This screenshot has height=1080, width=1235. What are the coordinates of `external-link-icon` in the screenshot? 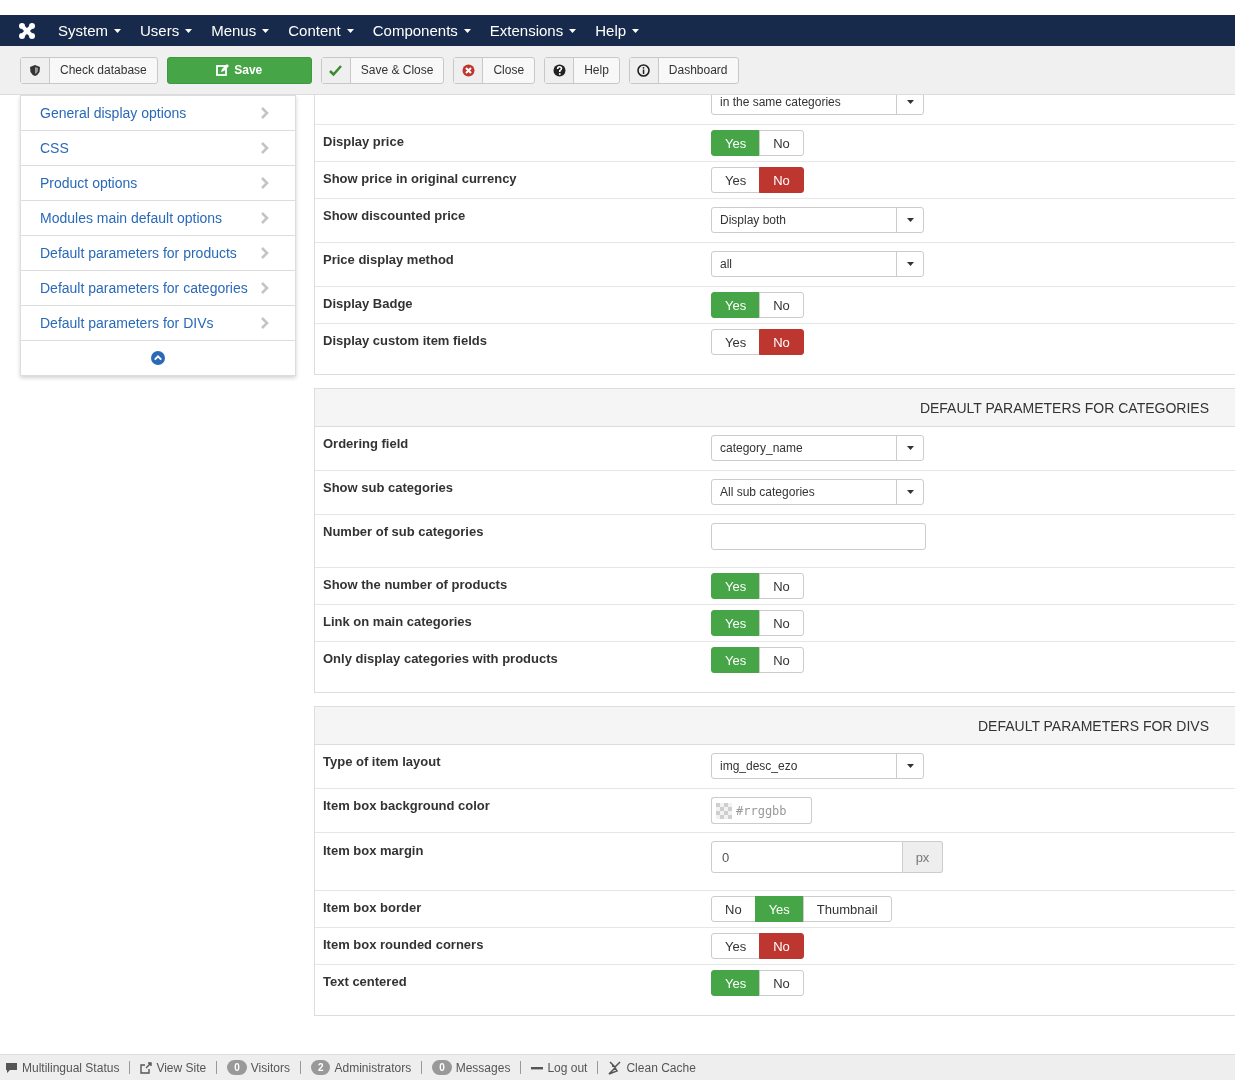 It's located at (146, 1067).